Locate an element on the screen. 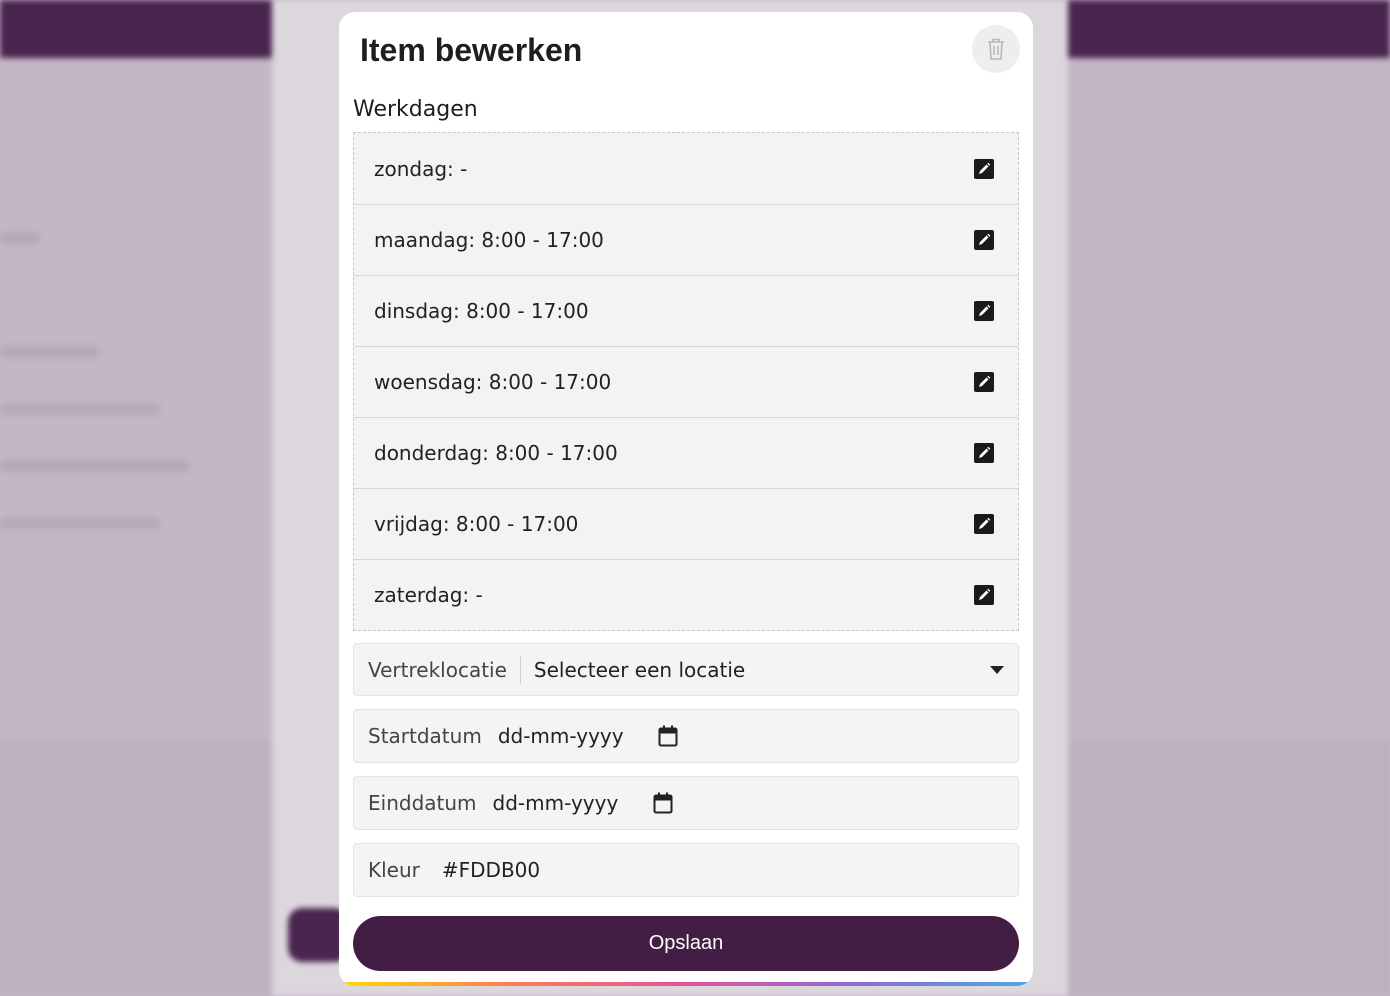 The height and width of the screenshot is (996, 1390). workday-row-wednesday: woensdag: 8:00 - 17:00 is located at coordinates (686, 381).